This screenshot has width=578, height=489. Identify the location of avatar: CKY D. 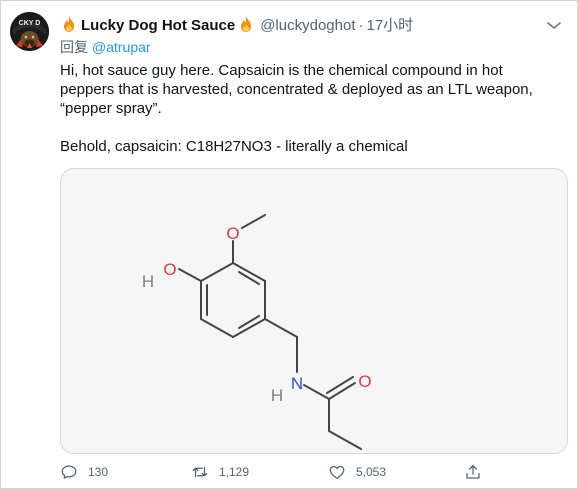
(29, 31).